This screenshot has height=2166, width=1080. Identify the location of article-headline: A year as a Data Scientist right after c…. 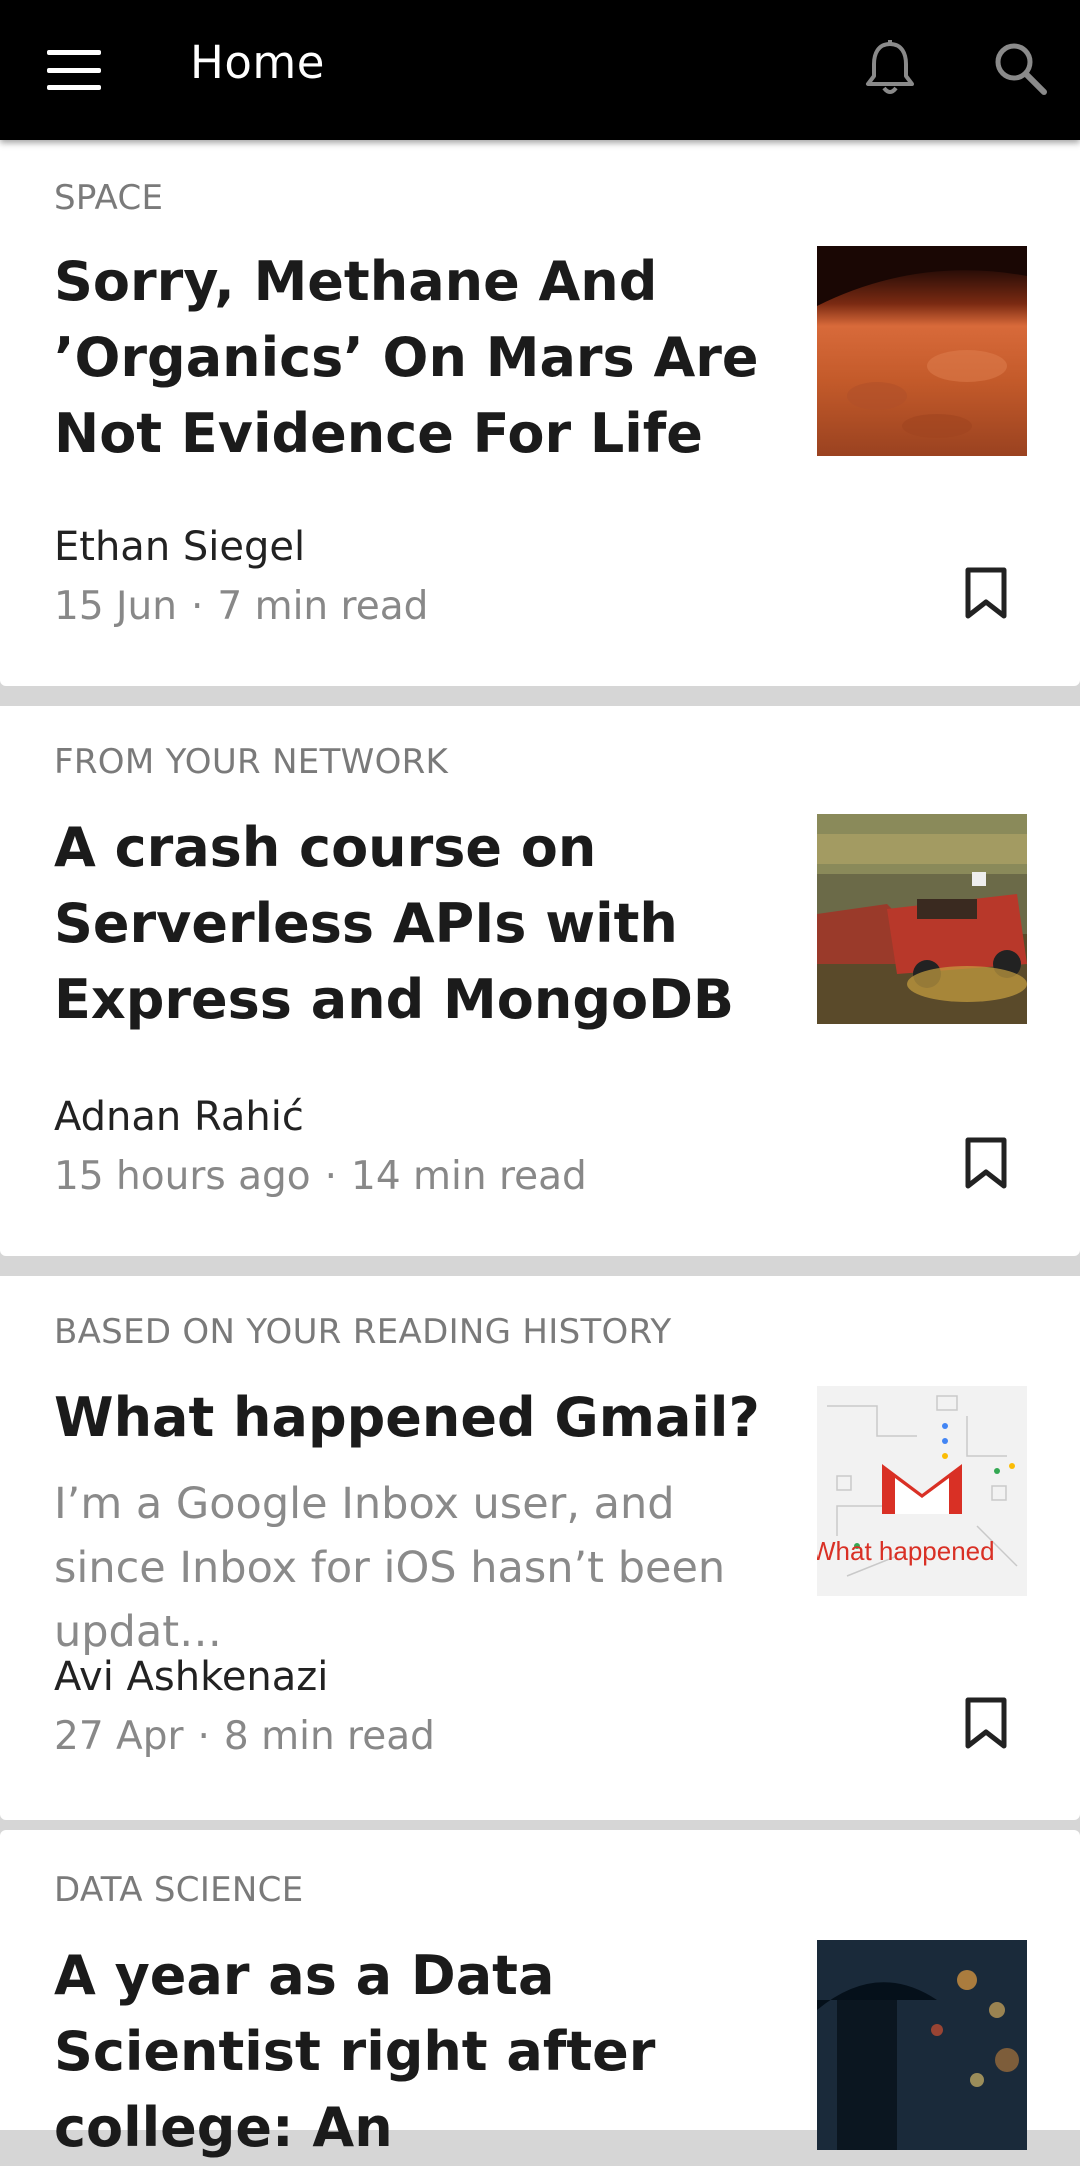
(414, 2052).